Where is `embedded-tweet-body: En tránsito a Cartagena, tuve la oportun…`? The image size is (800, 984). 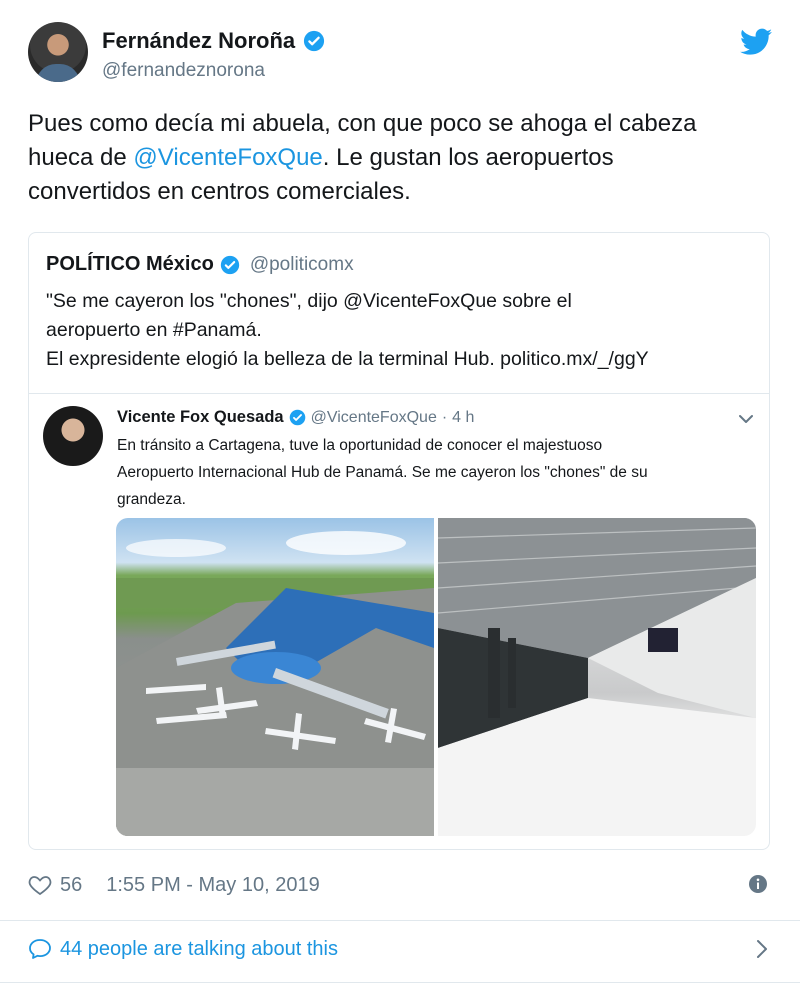 embedded-tweet-body: En tránsito a Cartagena, tuve la oportun… is located at coordinates (432, 472).